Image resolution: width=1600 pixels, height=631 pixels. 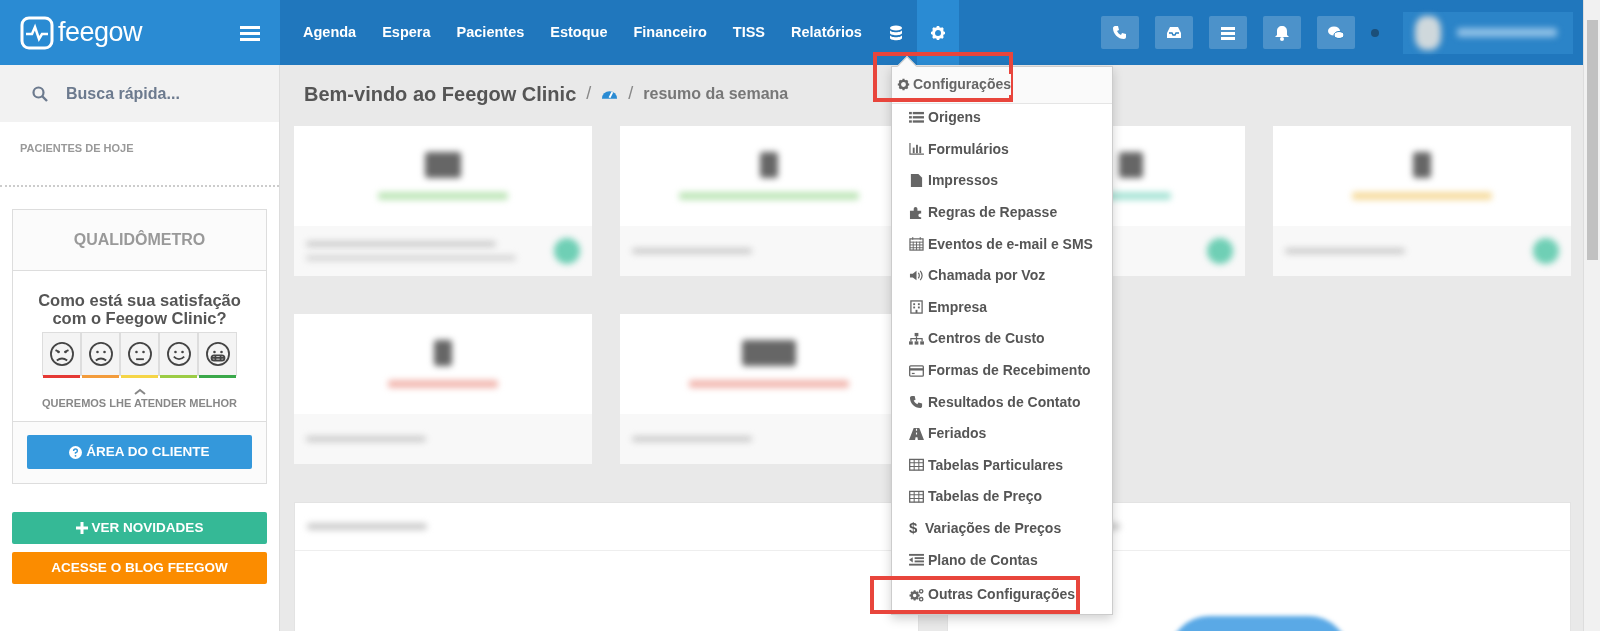 I want to click on menu-item: Outras Configurações, so click(x=975, y=594).